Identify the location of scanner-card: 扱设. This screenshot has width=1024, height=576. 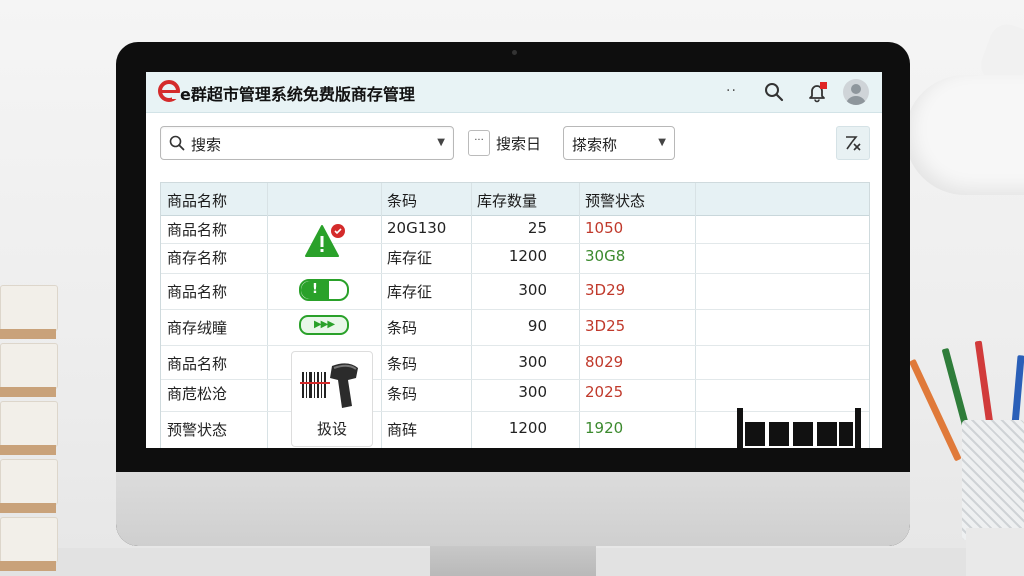
(332, 399).